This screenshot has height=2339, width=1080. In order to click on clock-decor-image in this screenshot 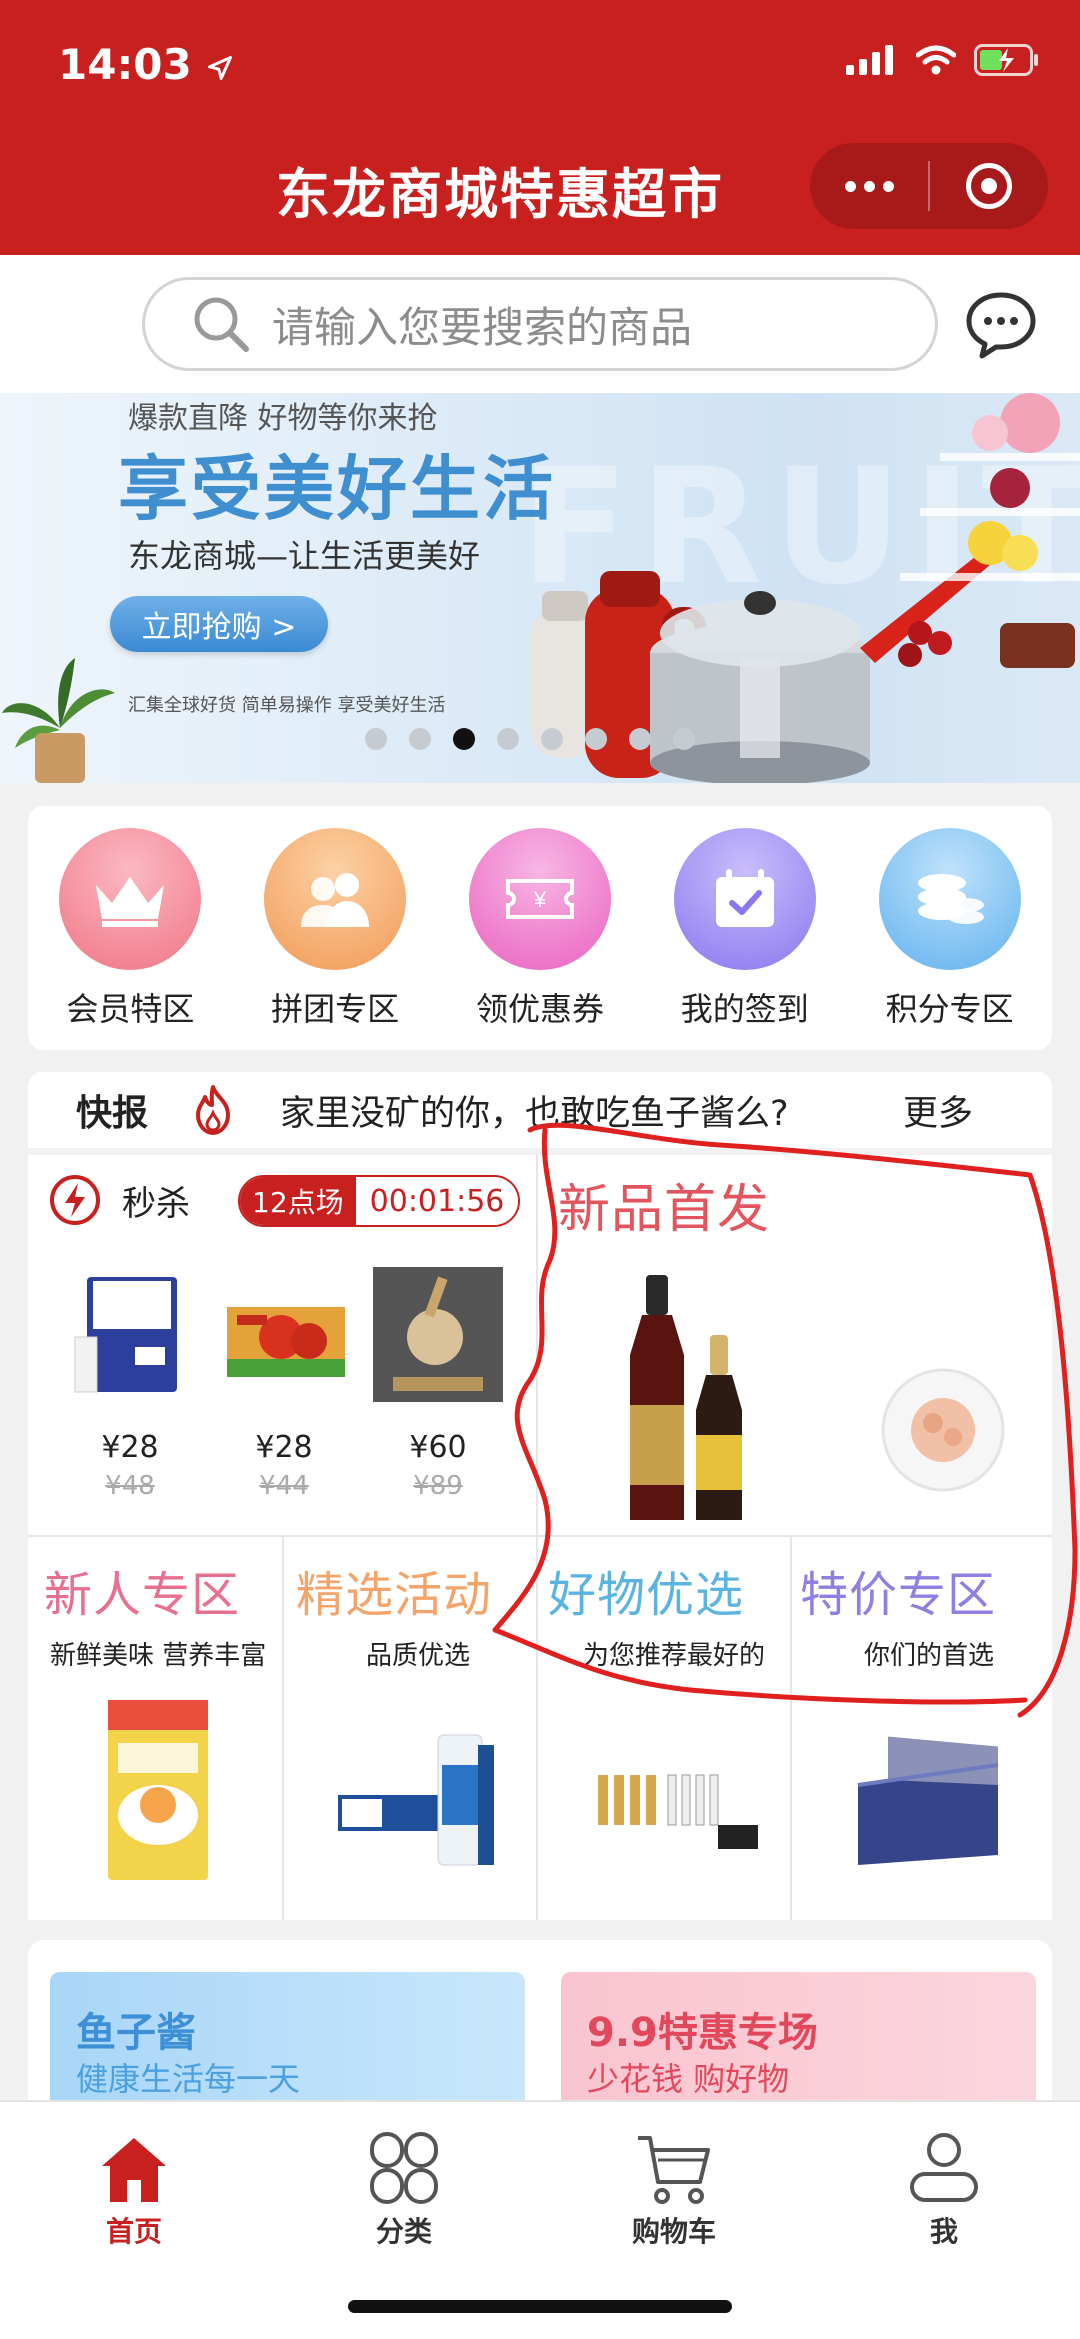, I will do `click(438, 1334)`.